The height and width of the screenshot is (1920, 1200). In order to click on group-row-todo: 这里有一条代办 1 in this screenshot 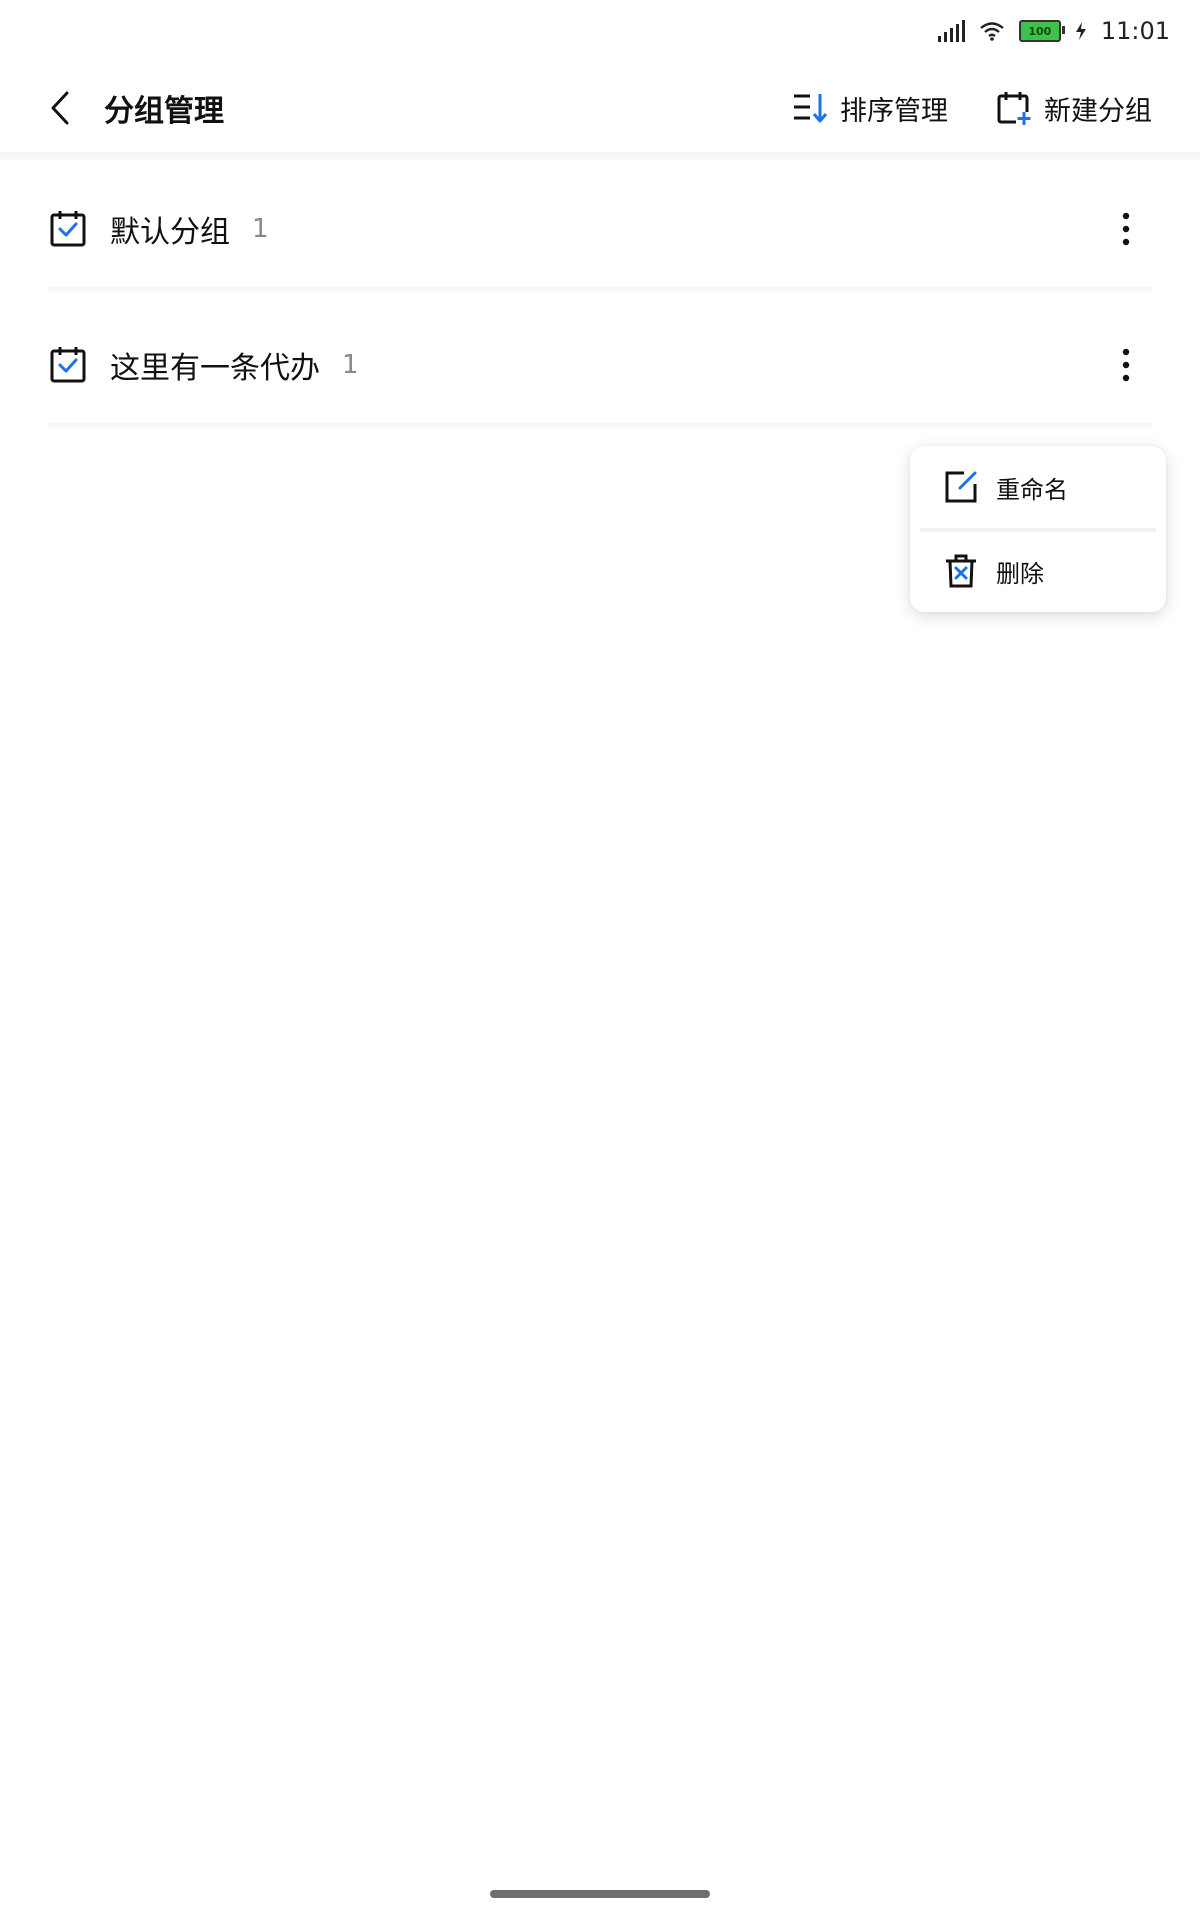, I will do `click(600, 365)`.